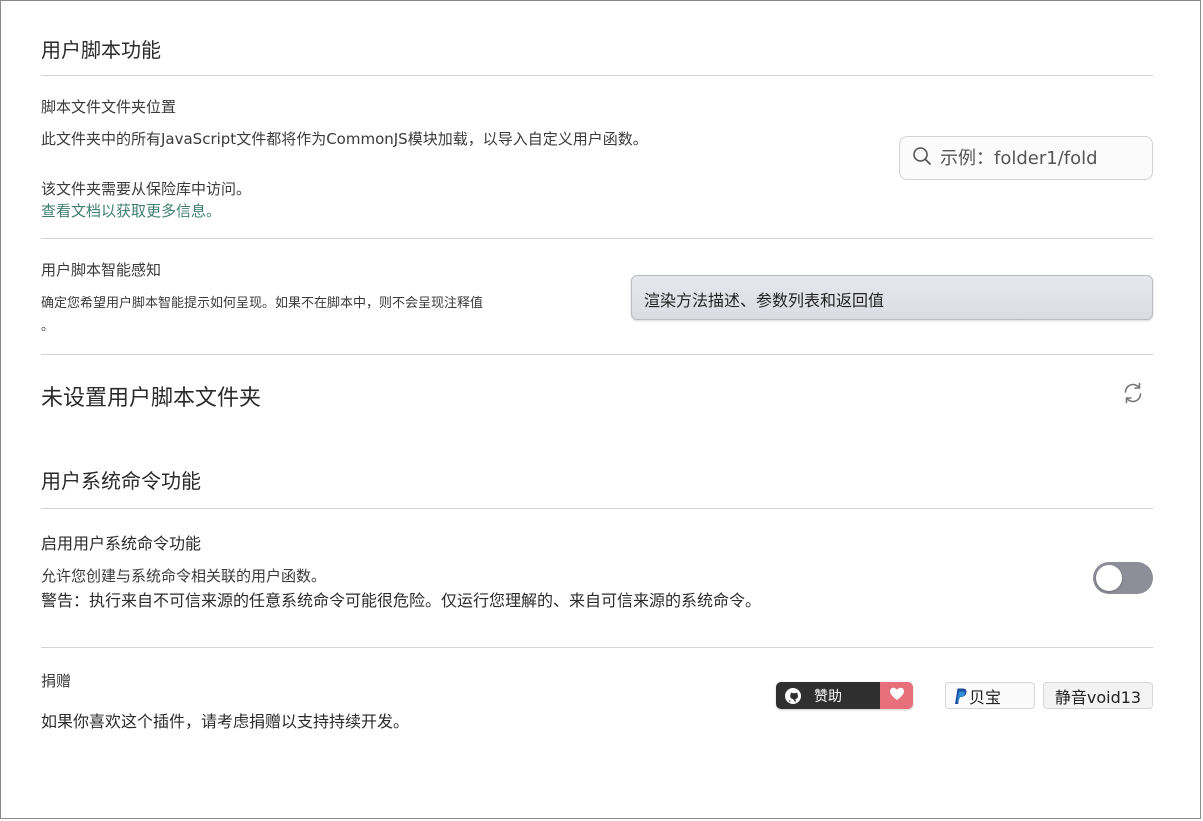  What do you see at coordinates (1040, 158) in the screenshot?
I see `folder-path-input` at bounding box center [1040, 158].